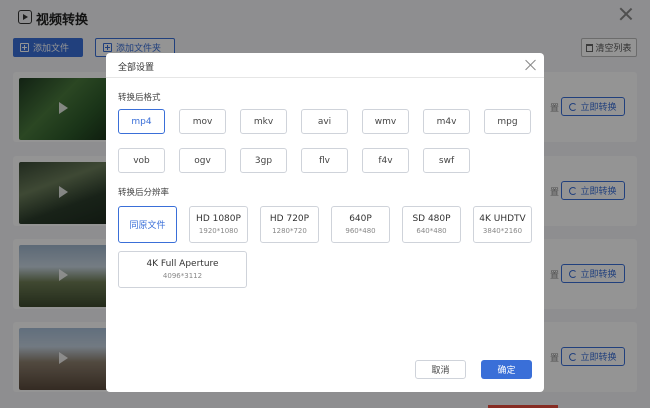 The width and height of the screenshot is (650, 408). I want to click on resolution-size: 960*480, so click(360, 231).